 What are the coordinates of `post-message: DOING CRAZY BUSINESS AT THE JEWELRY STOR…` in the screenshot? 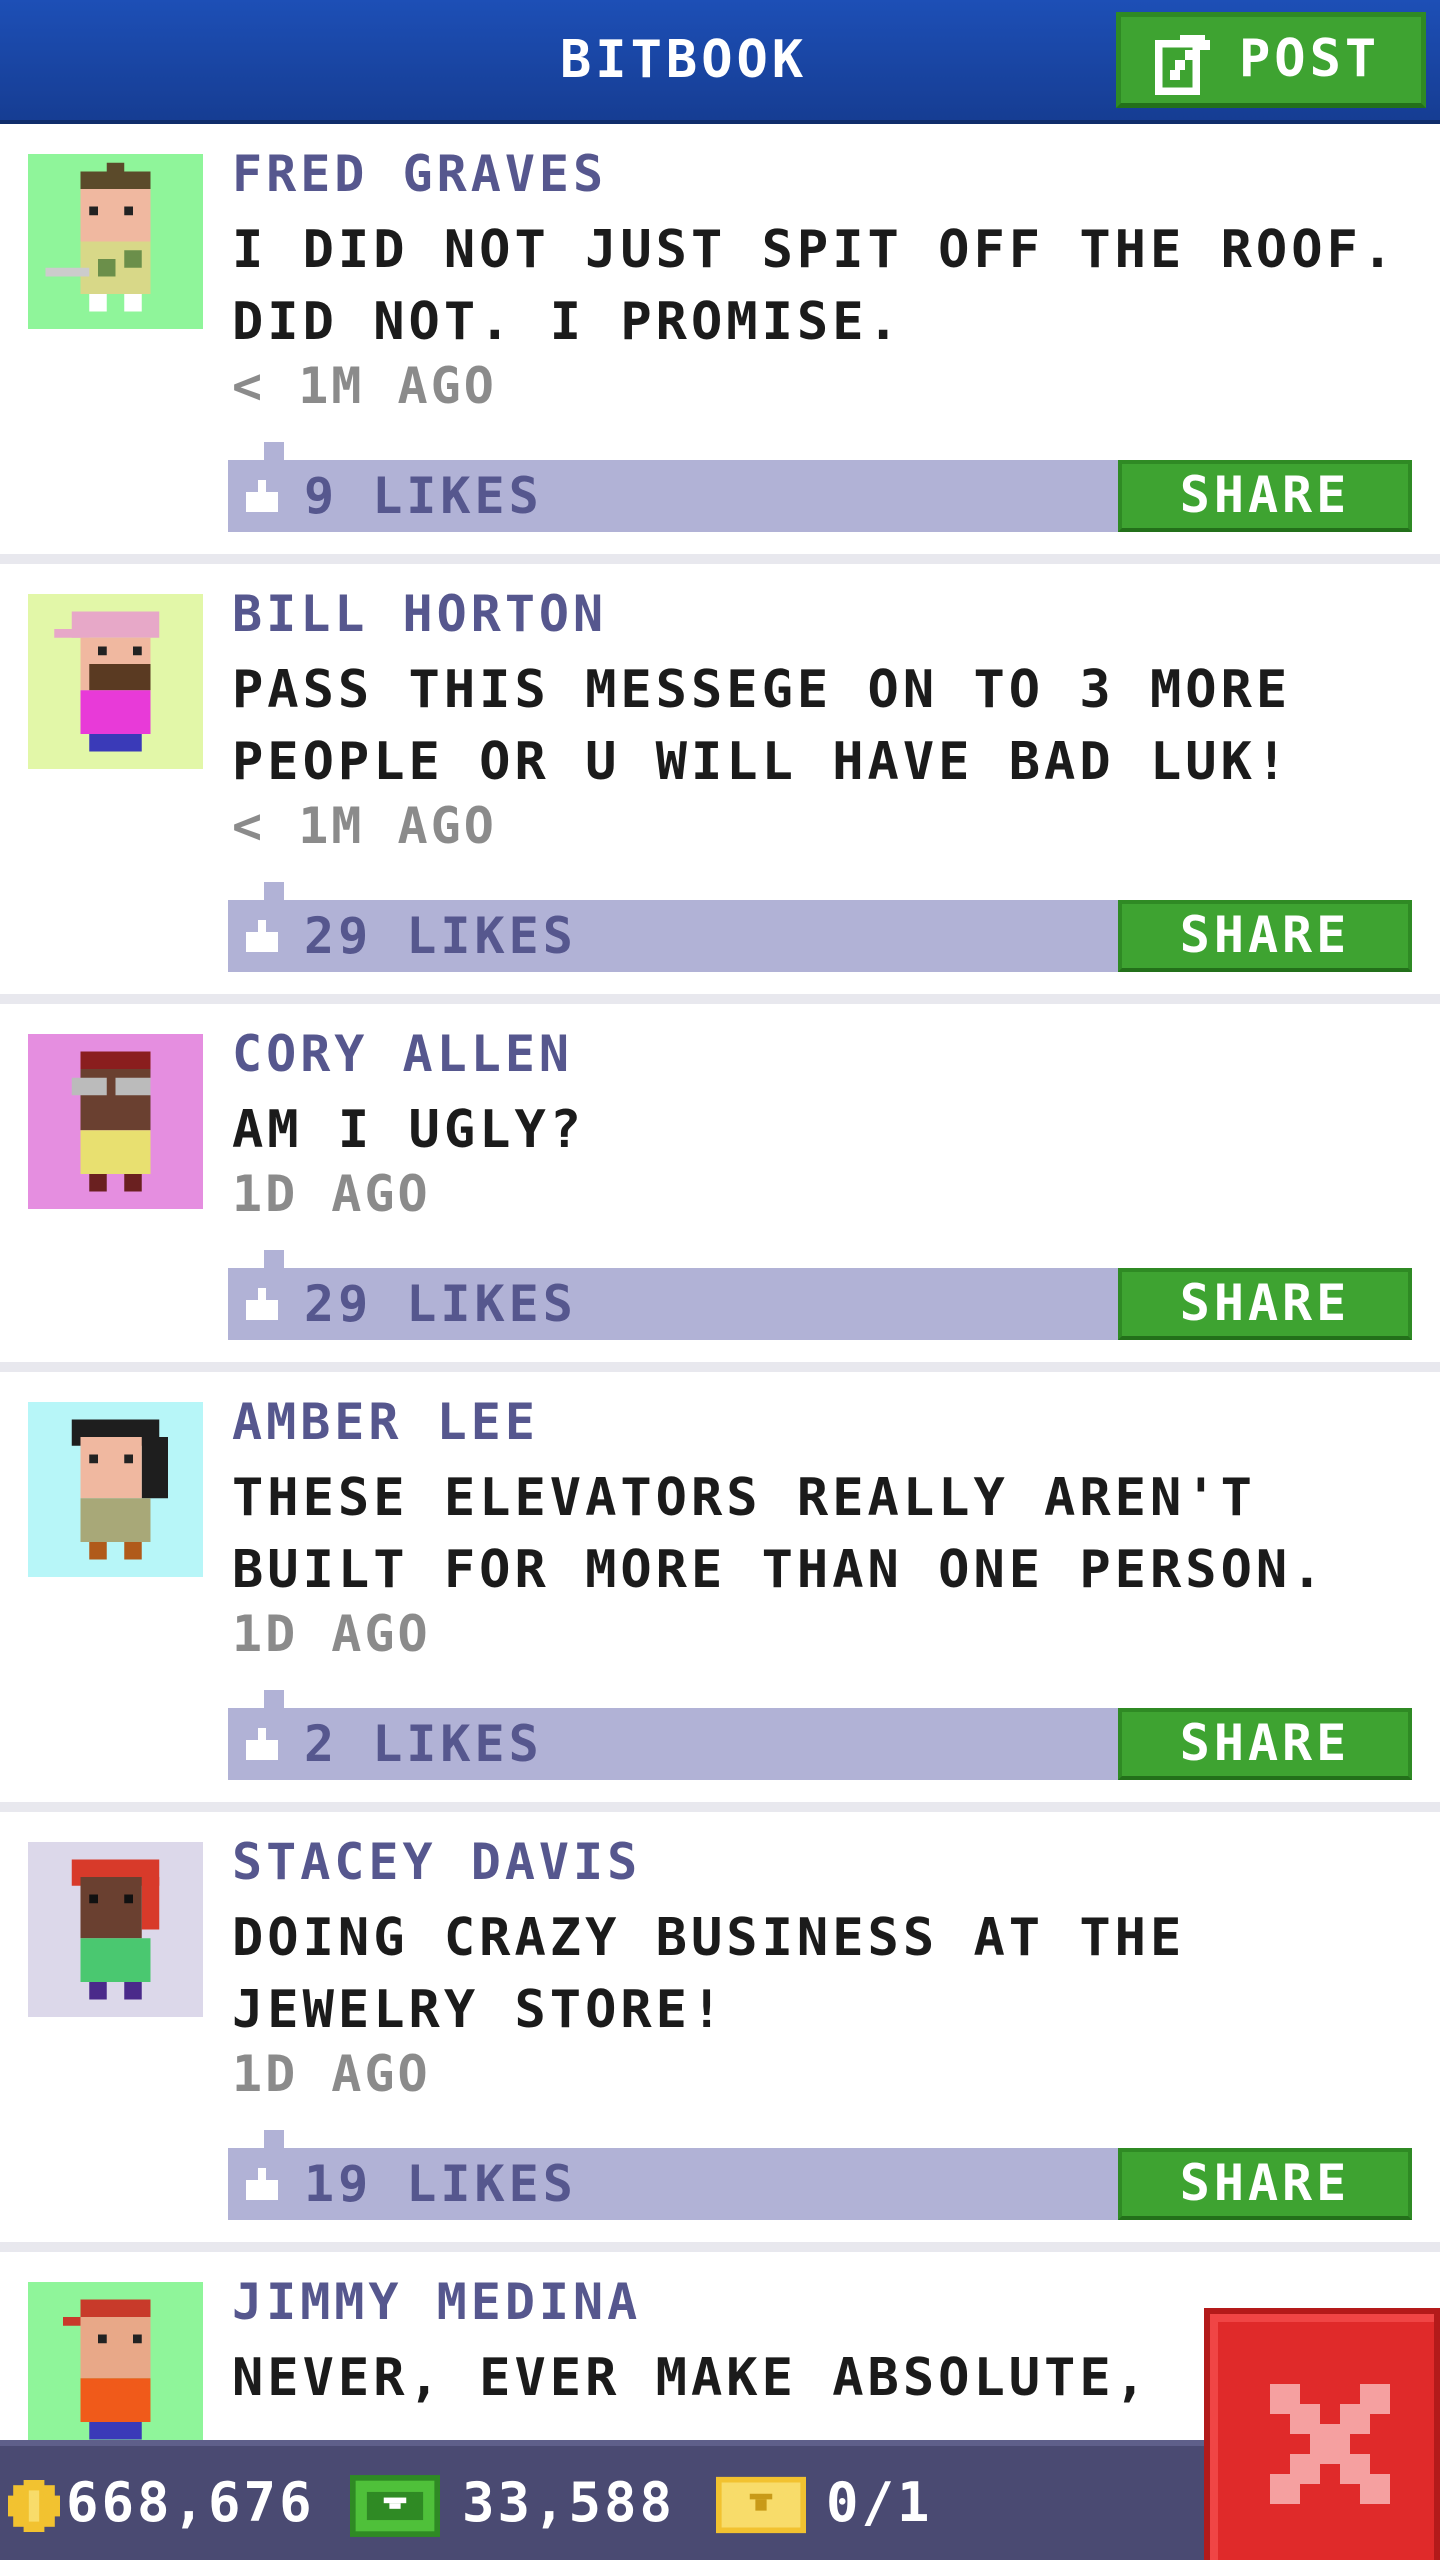 It's located at (709, 1974).